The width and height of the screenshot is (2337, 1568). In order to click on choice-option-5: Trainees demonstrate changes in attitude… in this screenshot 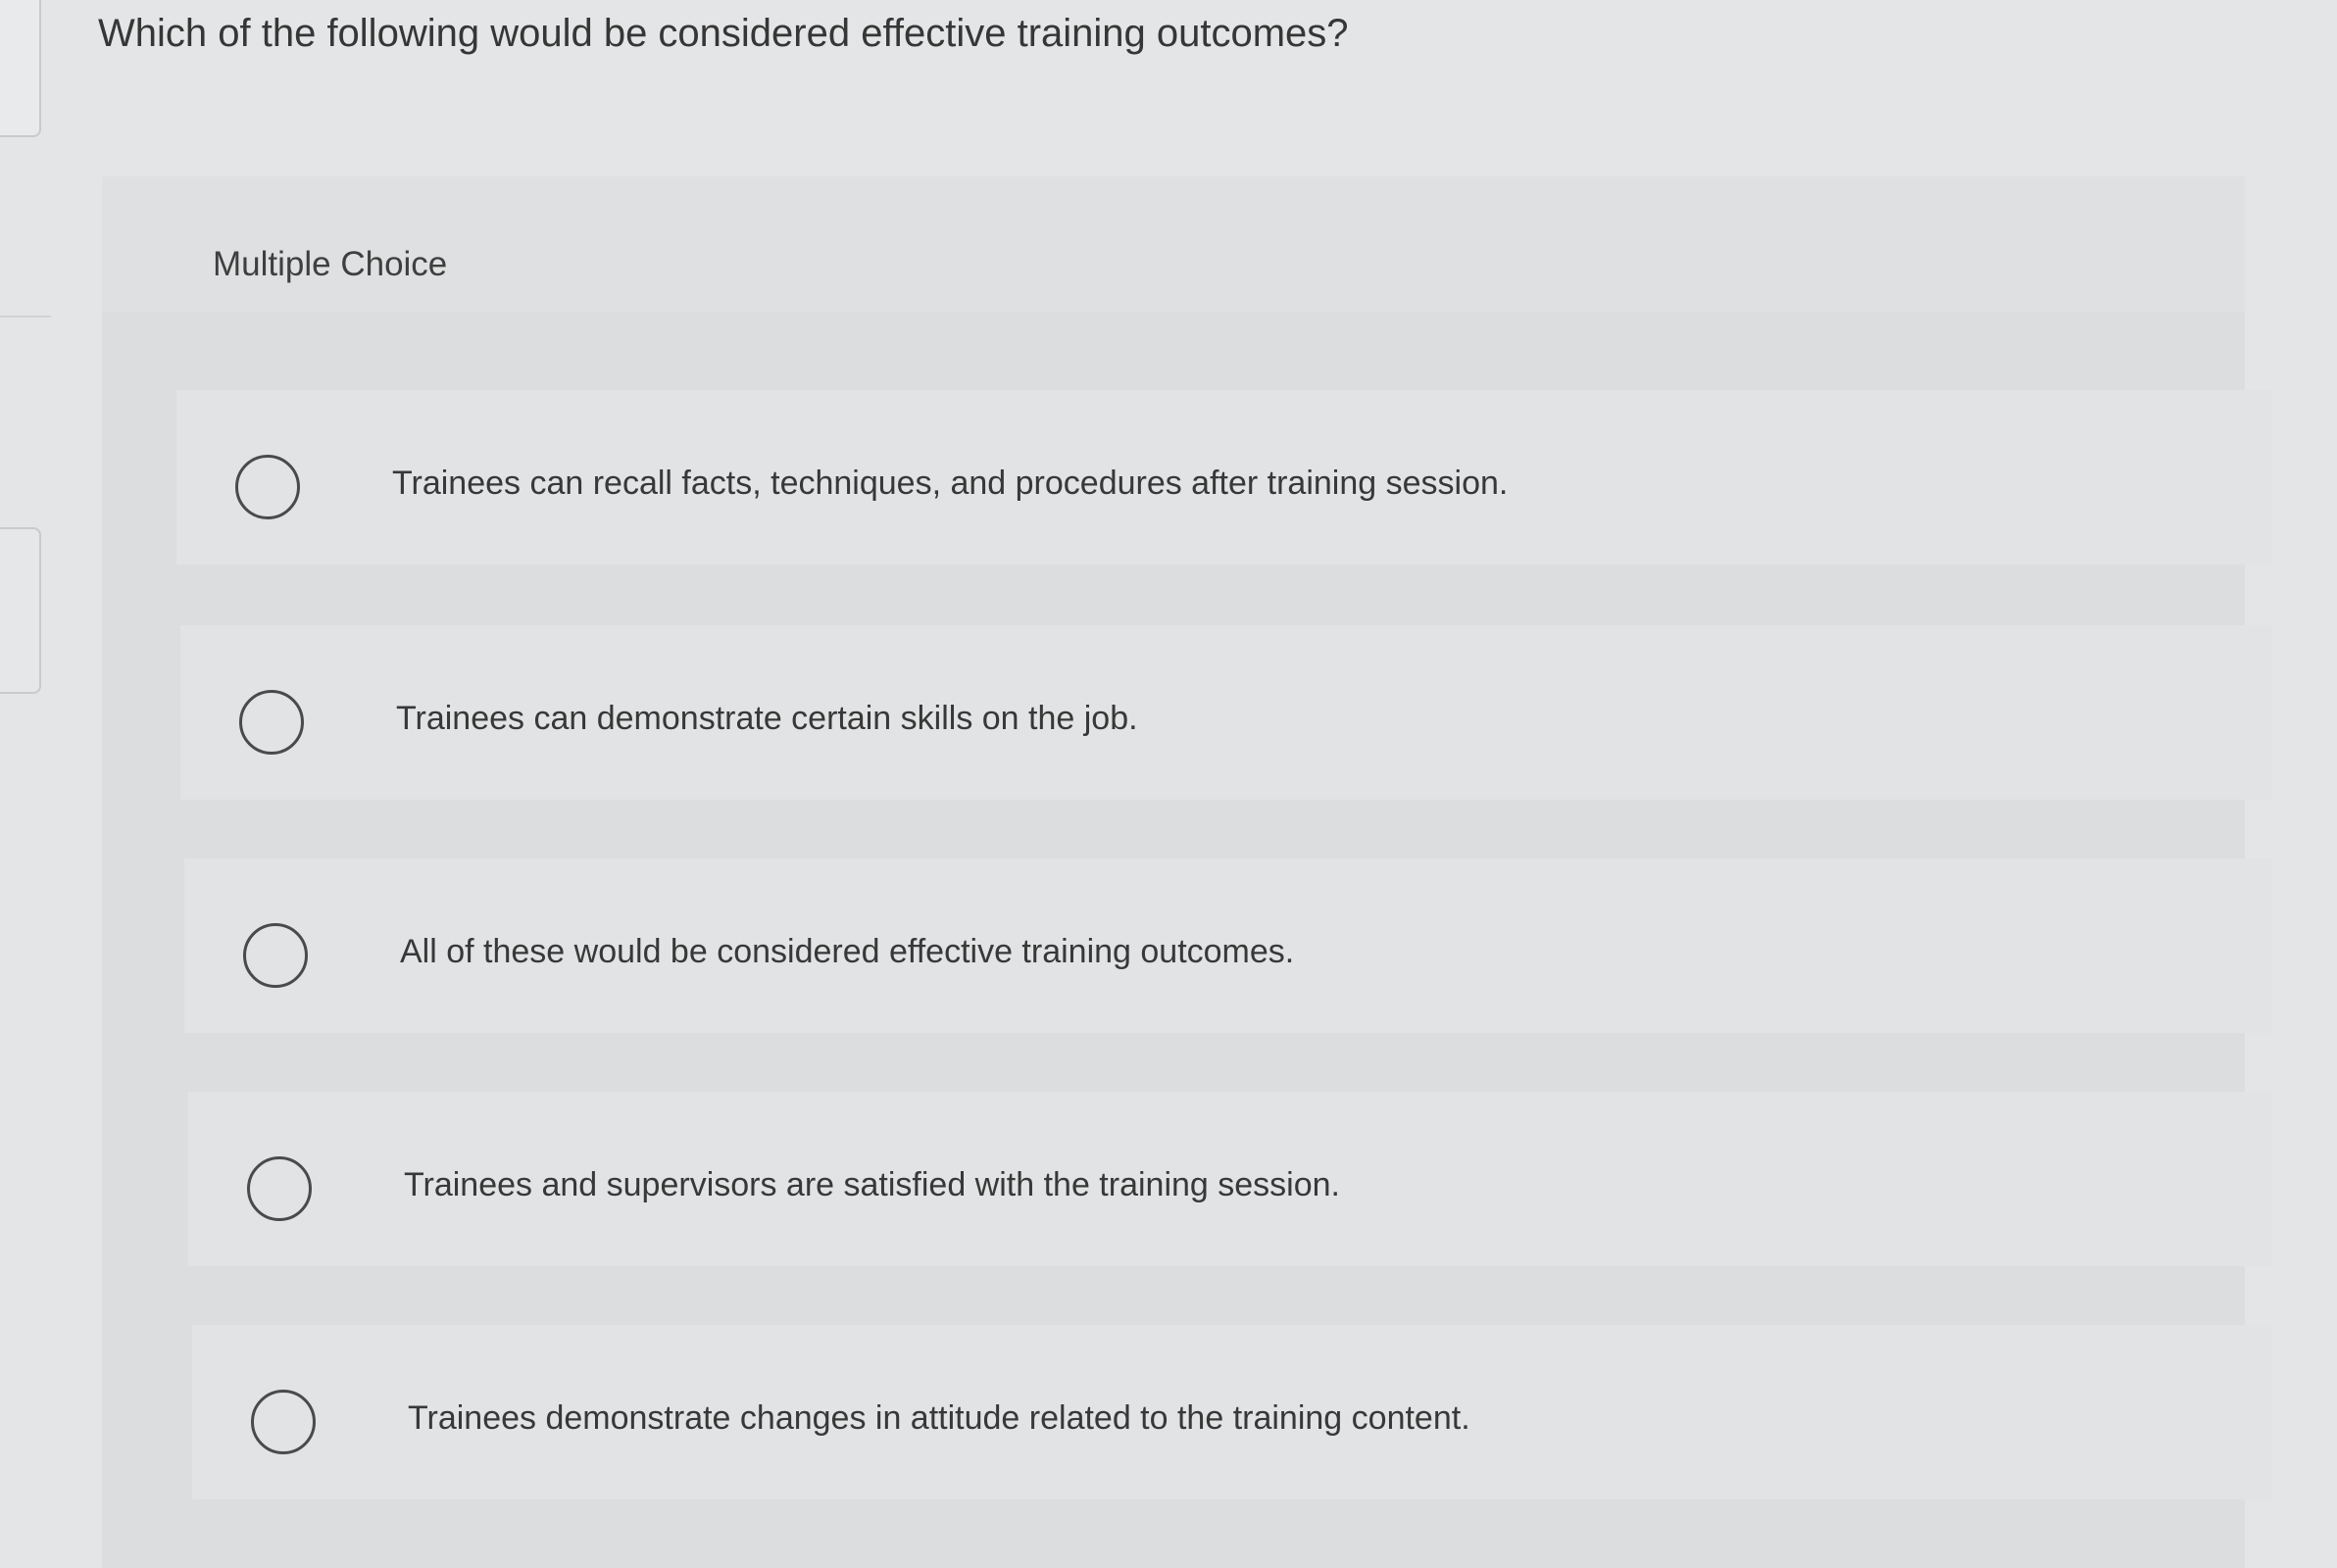, I will do `click(1232, 1412)`.